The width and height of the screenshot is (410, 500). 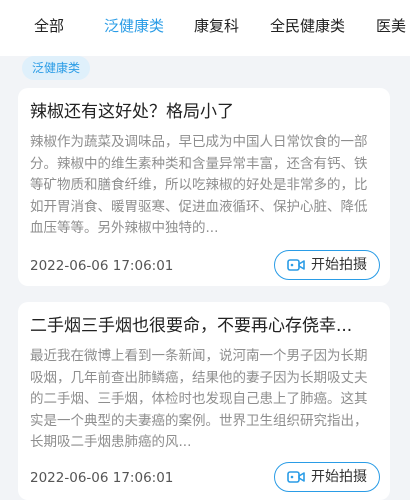 I want to click on tab-medical-beauty: 医美, so click(x=391, y=26).